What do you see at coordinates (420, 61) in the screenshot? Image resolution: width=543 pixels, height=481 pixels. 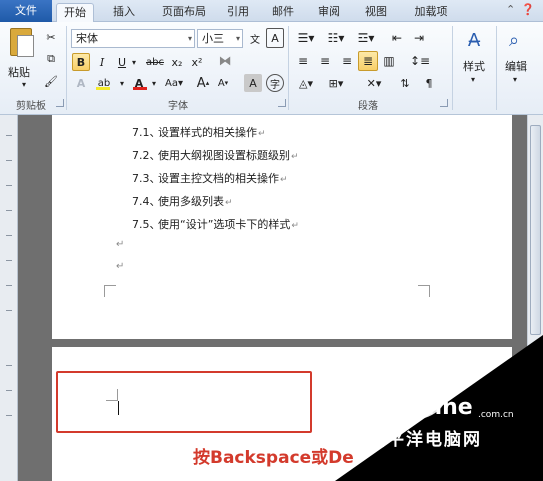 I see `line-spacing-icon: ↕≡` at bounding box center [420, 61].